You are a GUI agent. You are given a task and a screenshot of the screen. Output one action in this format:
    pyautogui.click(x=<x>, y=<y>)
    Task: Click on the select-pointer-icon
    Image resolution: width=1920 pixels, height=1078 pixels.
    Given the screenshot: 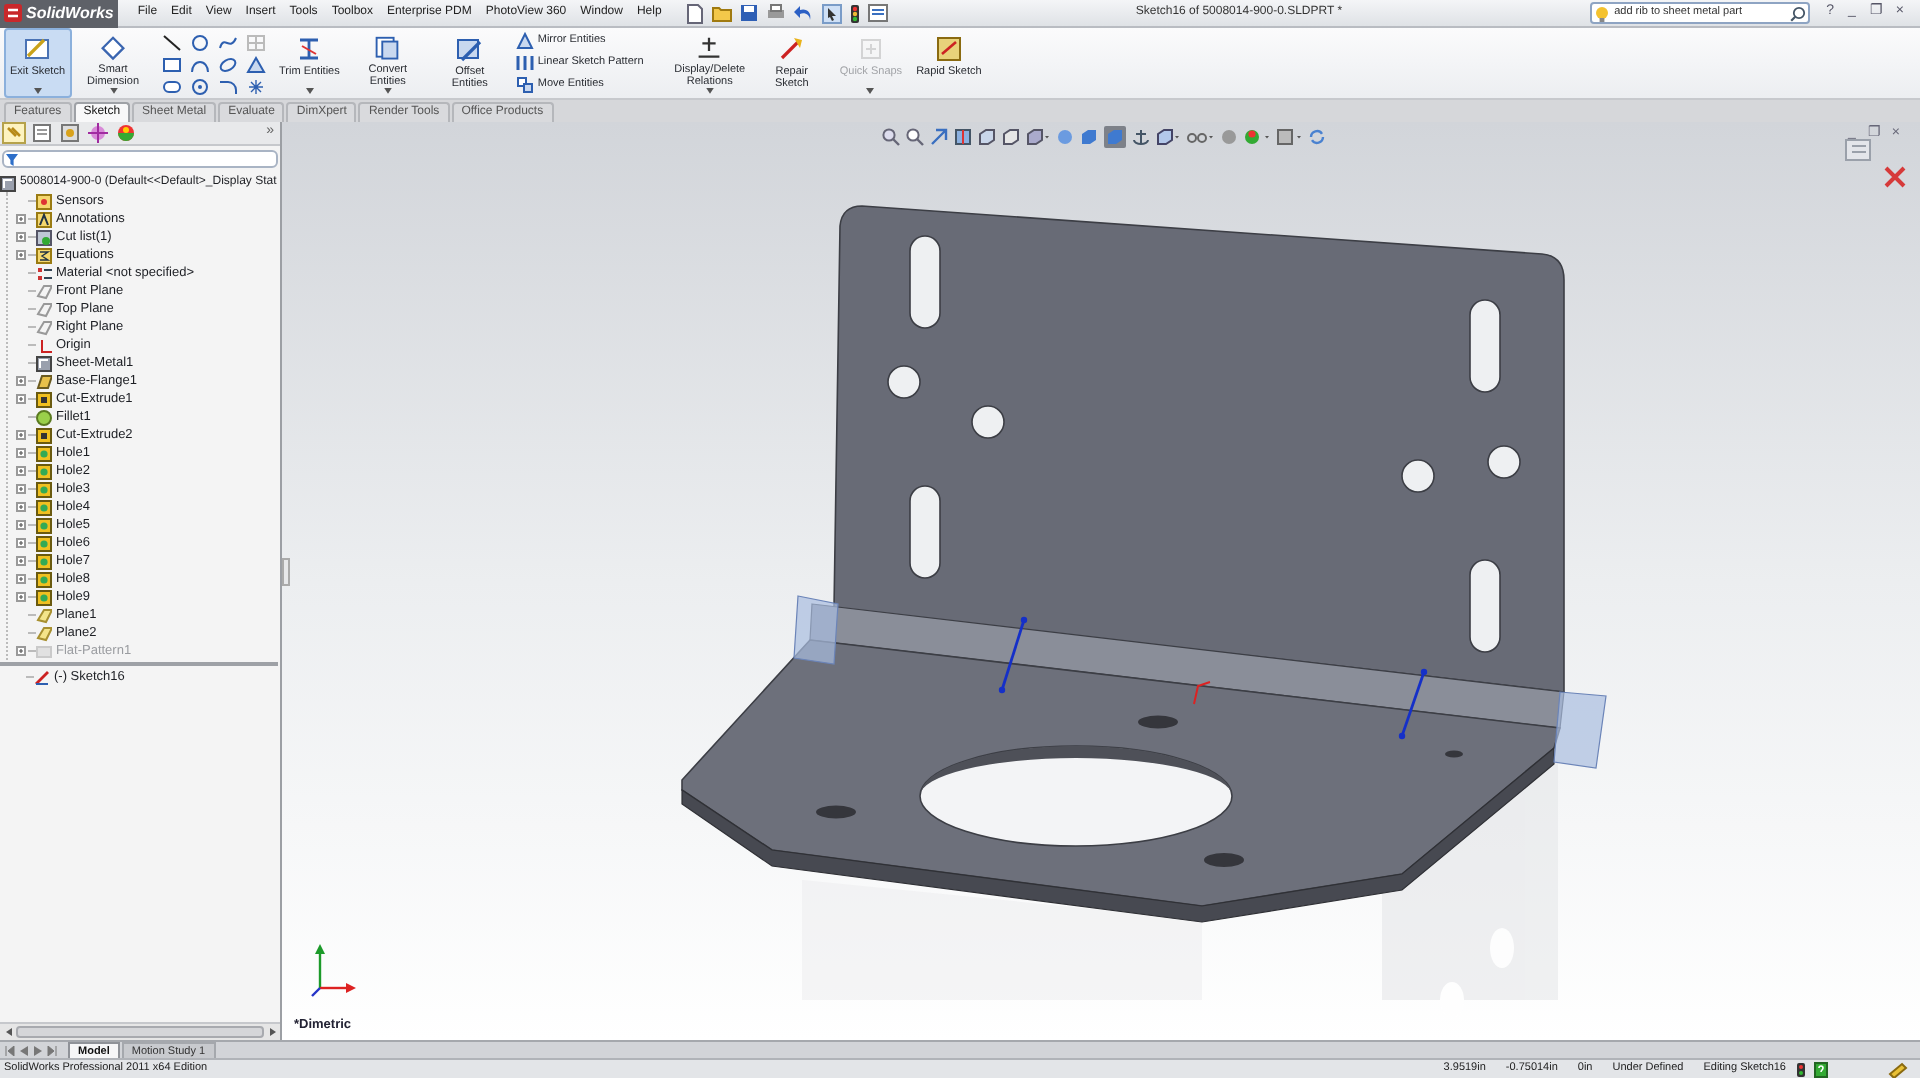 What is the action you would take?
    pyautogui.click(x=831, y=13)
    